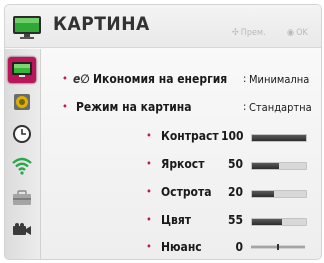 The height and width of the screenshot is (263, 324). I want to click on video-camera-icon, so click(22, 229).